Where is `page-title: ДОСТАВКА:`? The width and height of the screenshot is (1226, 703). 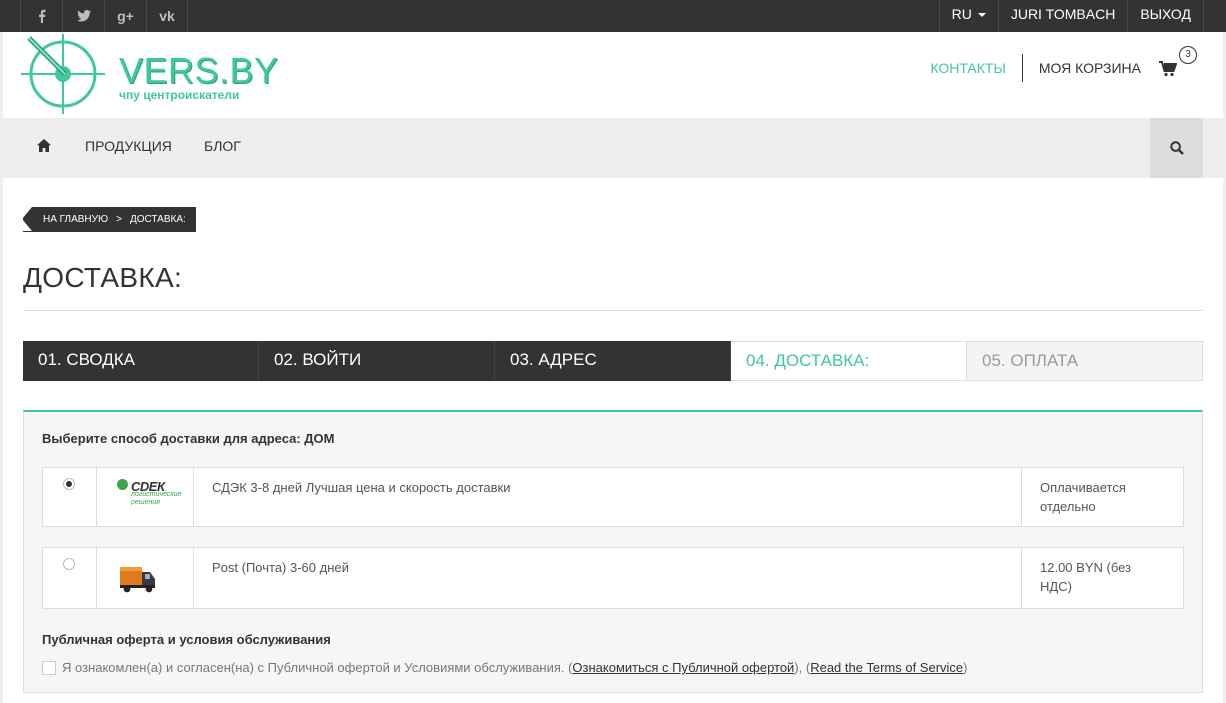
page-title: ДОСТАВКА: is located at coordinates (103, 277).